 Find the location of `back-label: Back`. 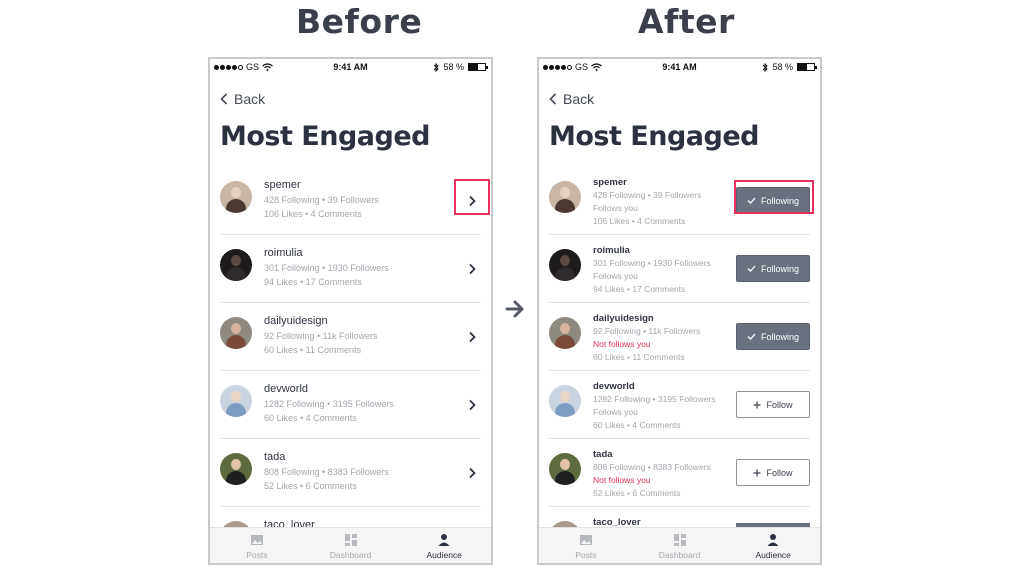

back-label: Back is located at coordinates (579, 99).